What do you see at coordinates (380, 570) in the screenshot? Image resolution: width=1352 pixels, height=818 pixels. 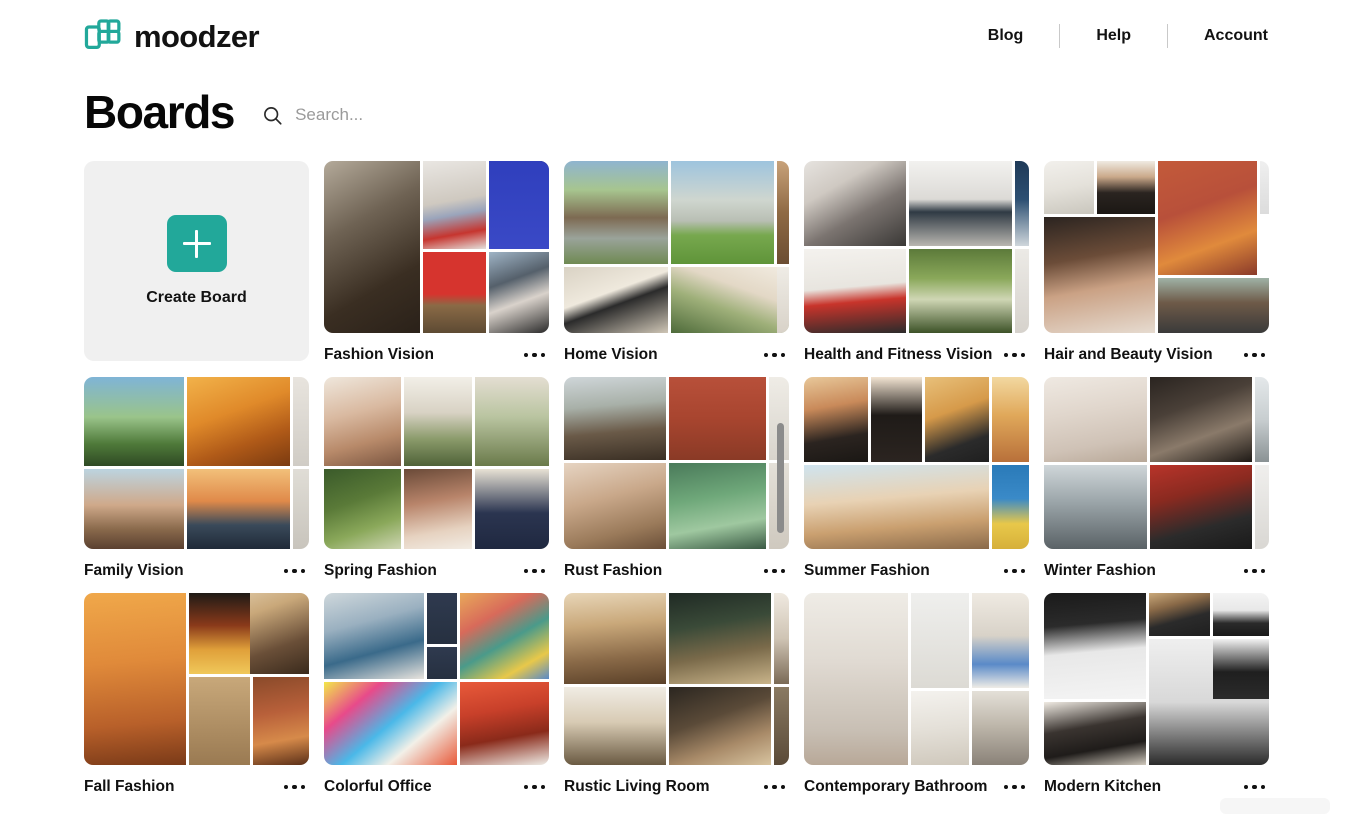 I see `board-title: Spring Fashion` at bounding box center [380, 570].